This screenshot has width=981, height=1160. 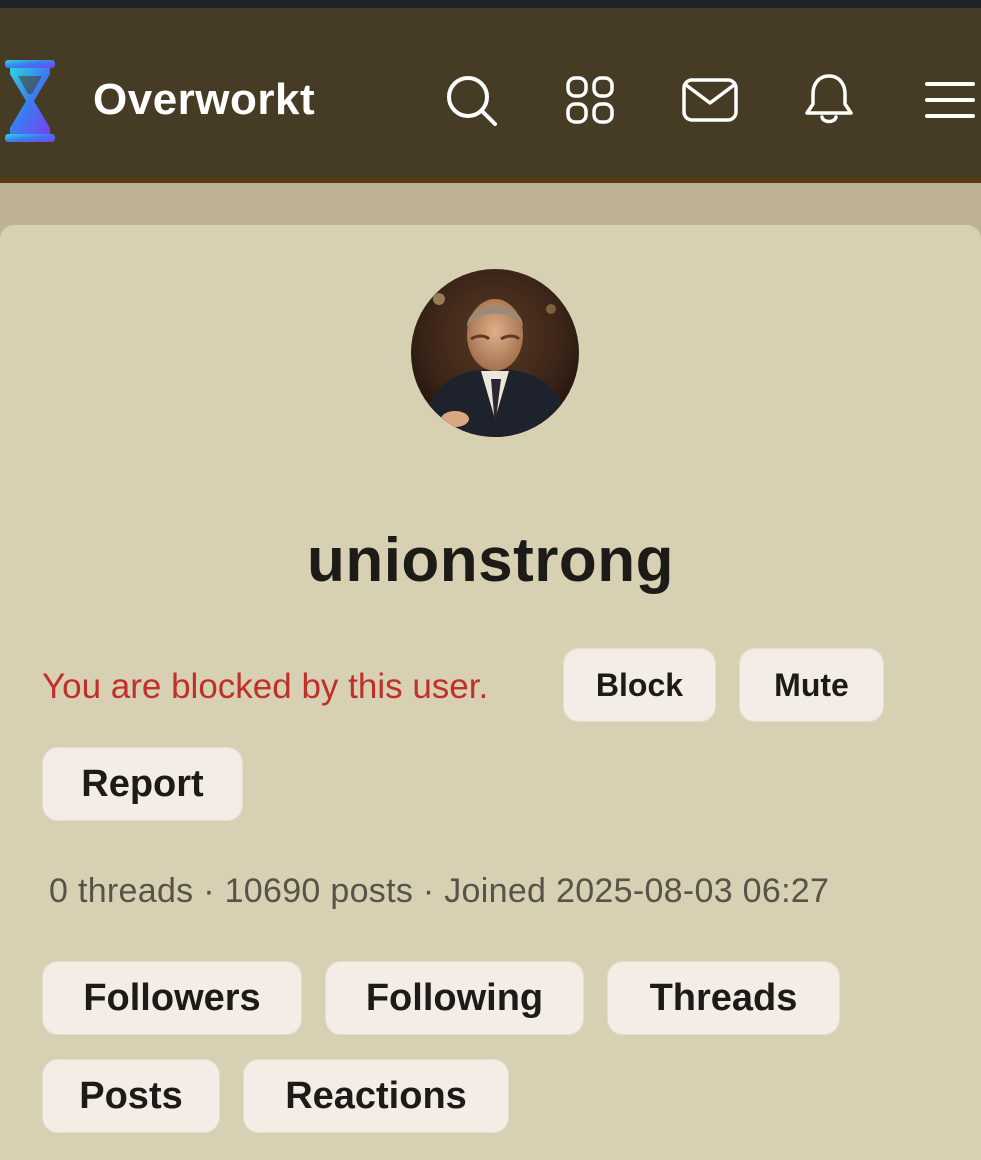 I want to click on grid-icon, so click(x=590, y=100).